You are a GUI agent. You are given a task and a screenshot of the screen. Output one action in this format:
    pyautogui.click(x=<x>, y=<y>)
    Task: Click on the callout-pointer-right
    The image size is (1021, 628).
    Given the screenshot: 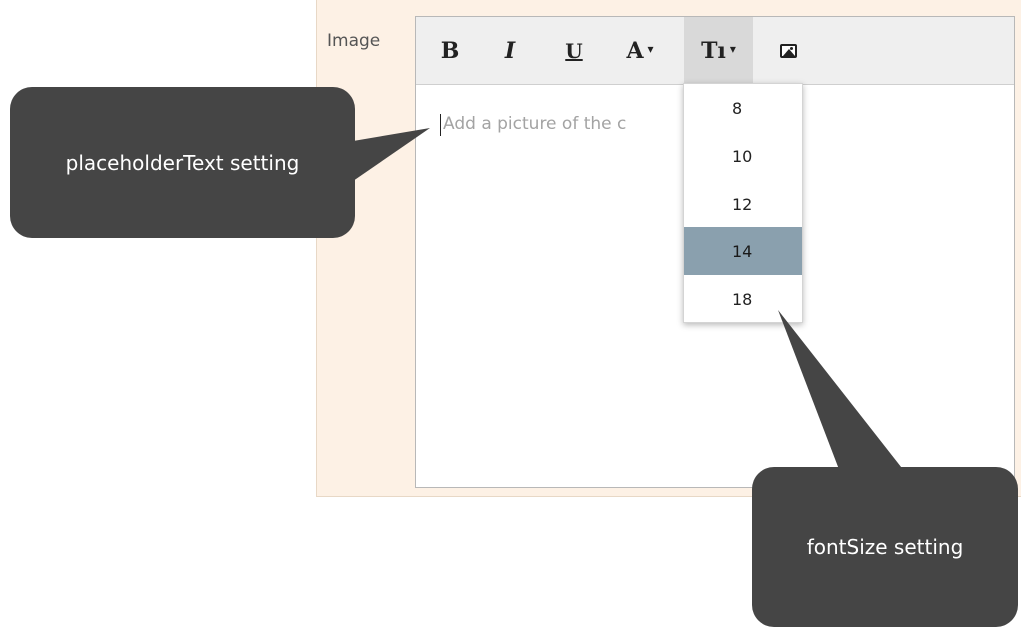 What is the action you would take?
    pyautogui.click(x=841, y=391)
    